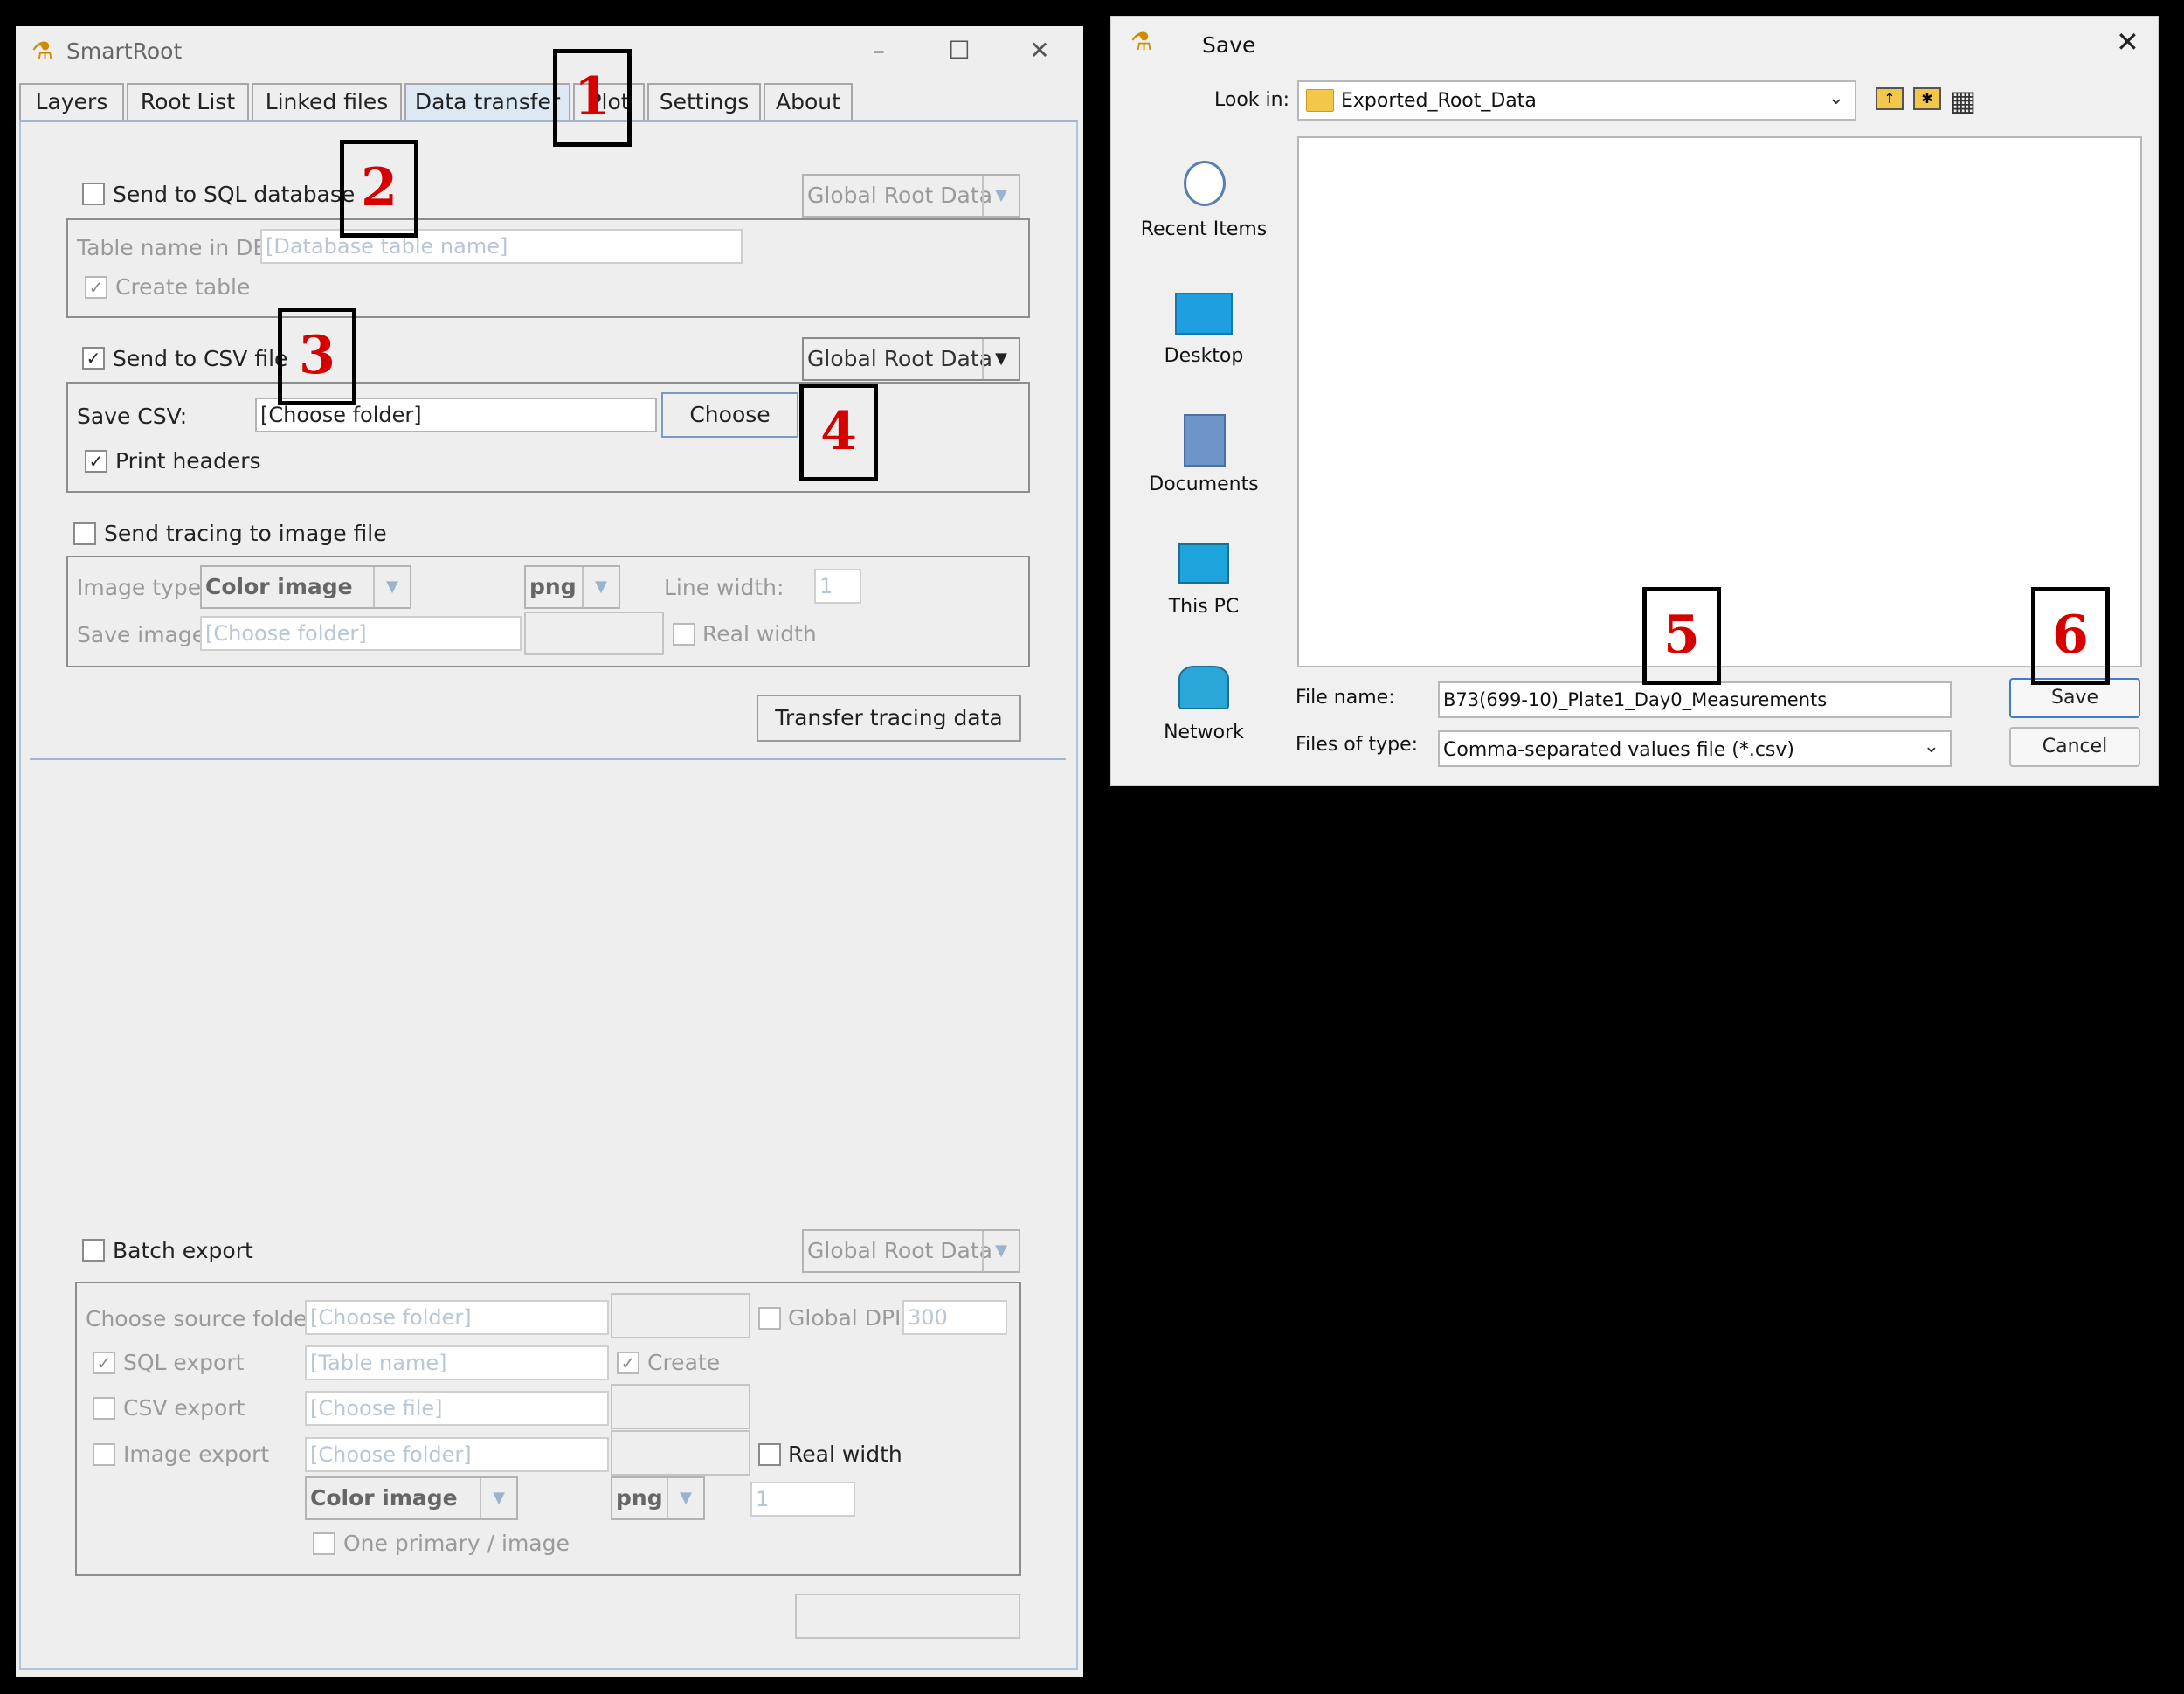 The height and width of the screenshot is (1694, 2184). Describe the element at coordinates (124, 51) in the screenshot. I see `window-title: SmartRoot` at that location.